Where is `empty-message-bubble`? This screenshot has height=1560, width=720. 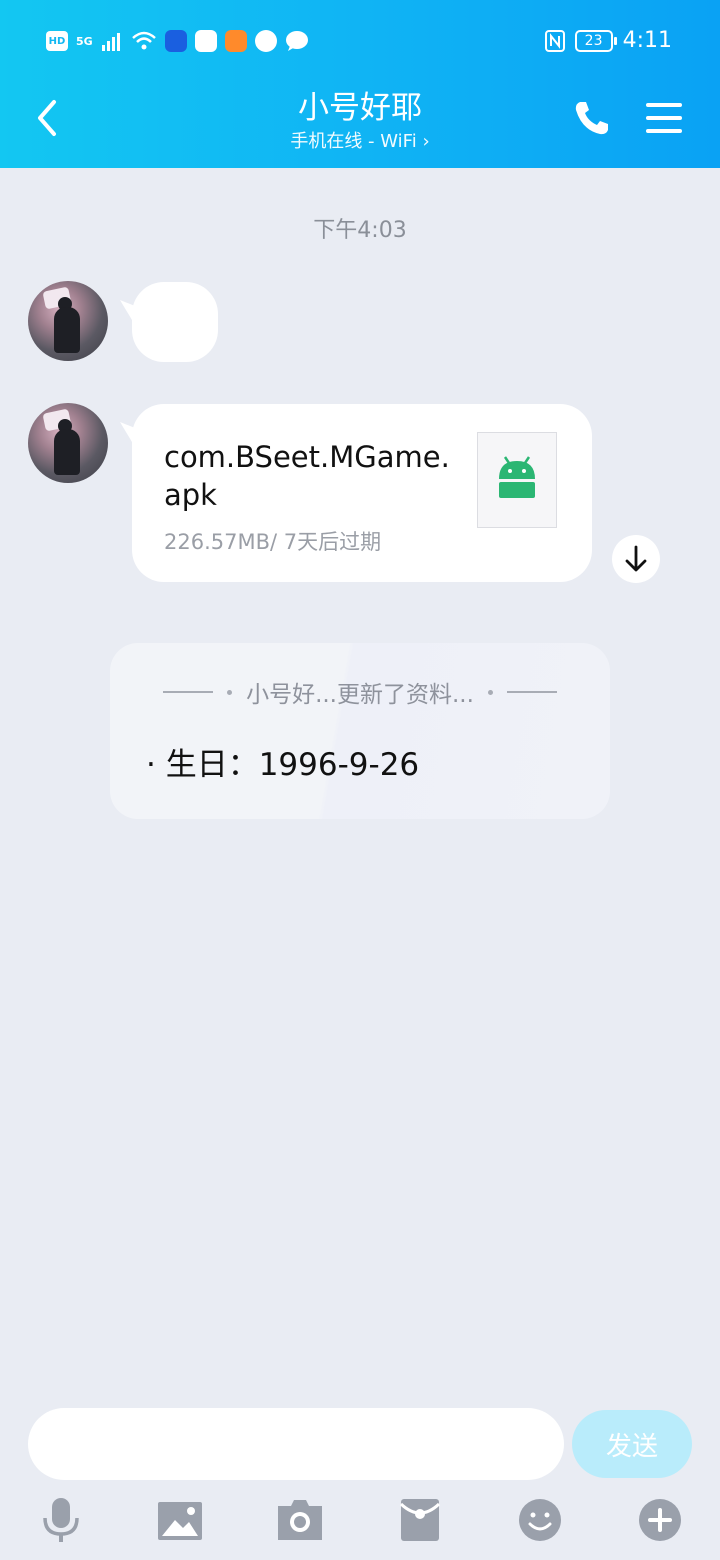 empty-message-bubble is located at coordinates (175, 322).